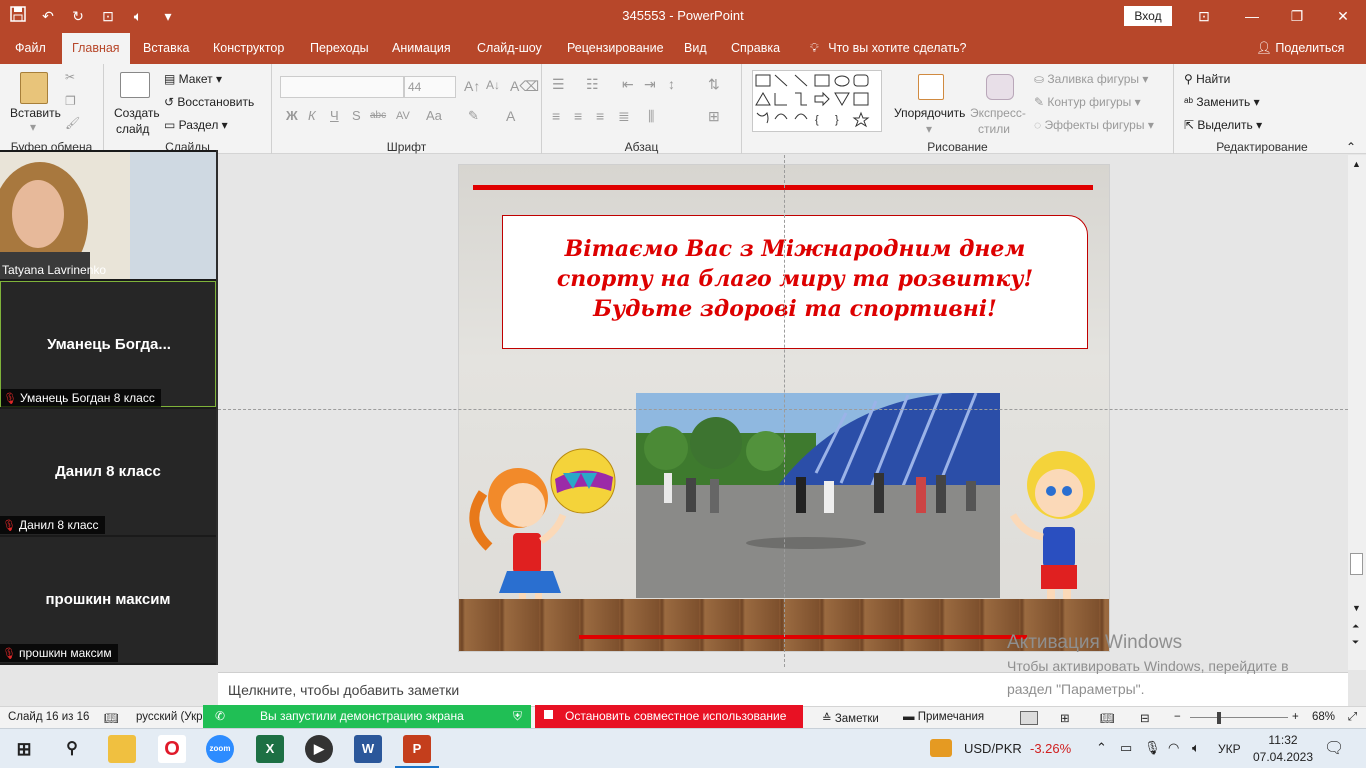  Describe the element at coordinates (122, 749) in the screenshot. I see `file-explorer-icon` at that location.